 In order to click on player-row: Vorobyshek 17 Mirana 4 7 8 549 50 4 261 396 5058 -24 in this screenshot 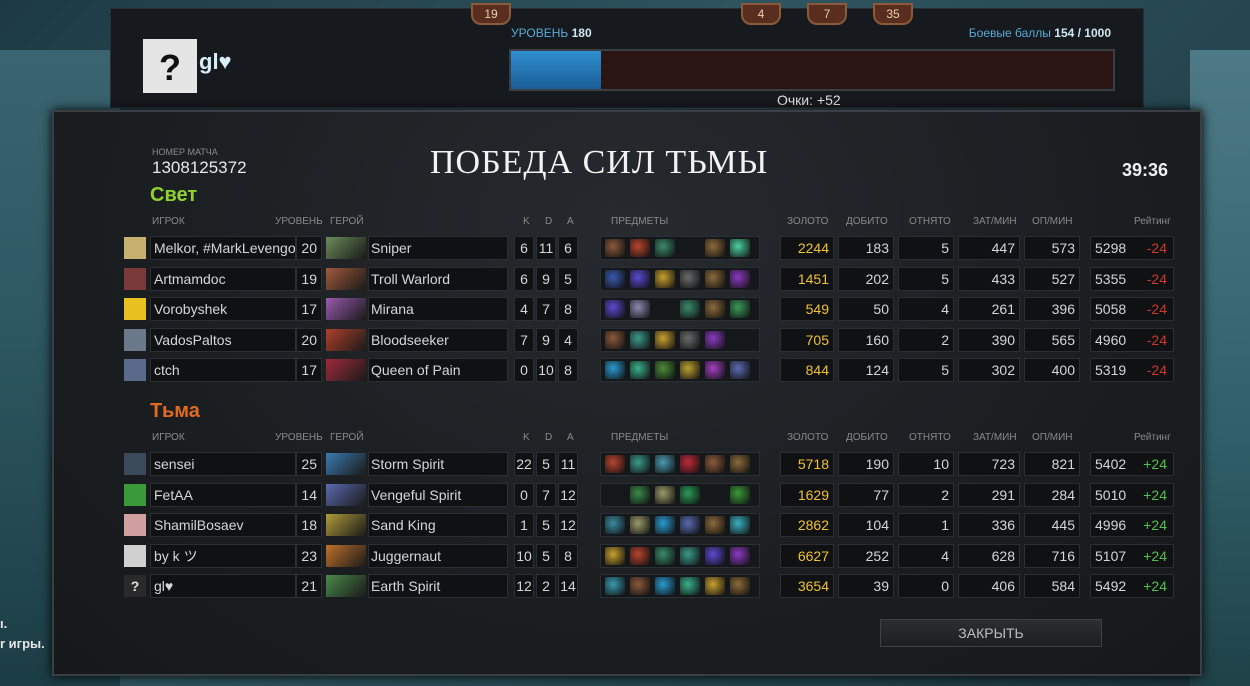, I will do `click(649, 309)`.